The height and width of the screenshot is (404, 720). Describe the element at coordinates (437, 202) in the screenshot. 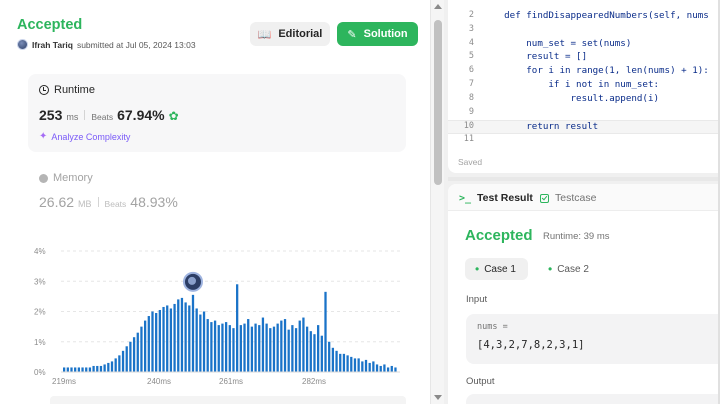

I see `left-scrollbar` at that location.